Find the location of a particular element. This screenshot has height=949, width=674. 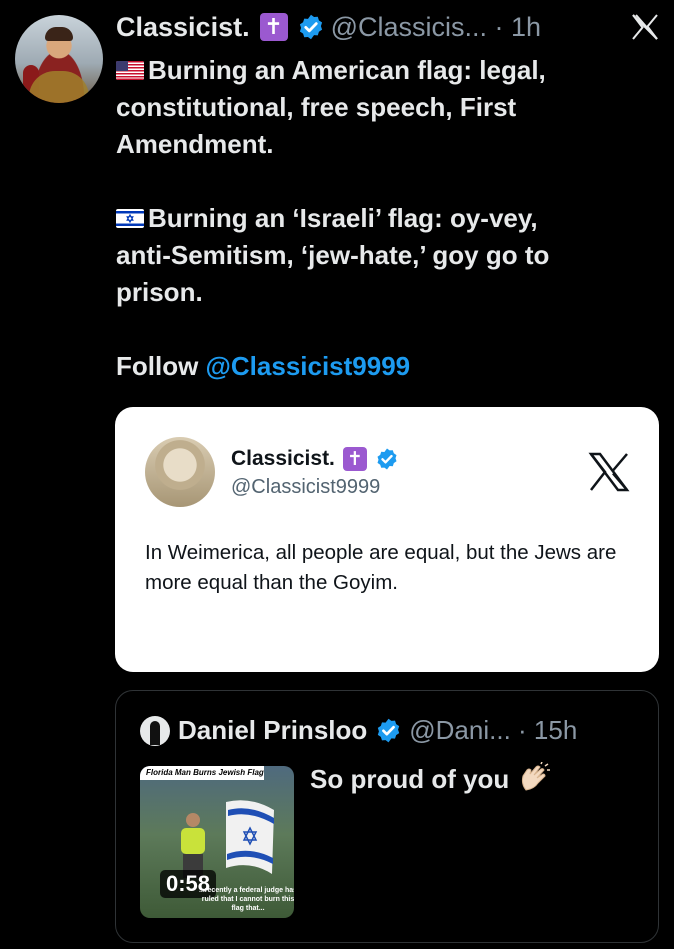

quoted-author-handle: @Classicist9999 is located at coordinates (306, 487).